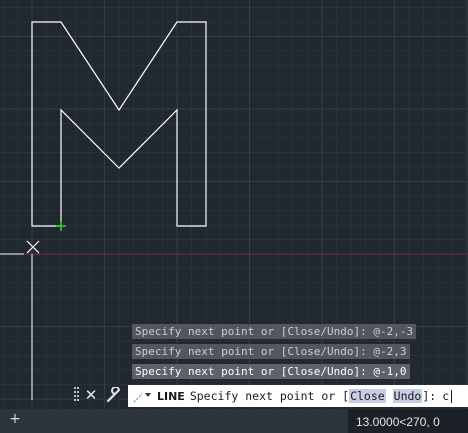  Describe the element at coordinates (171, 396) in the screenshot. I see `command-name: LINE` at that location.